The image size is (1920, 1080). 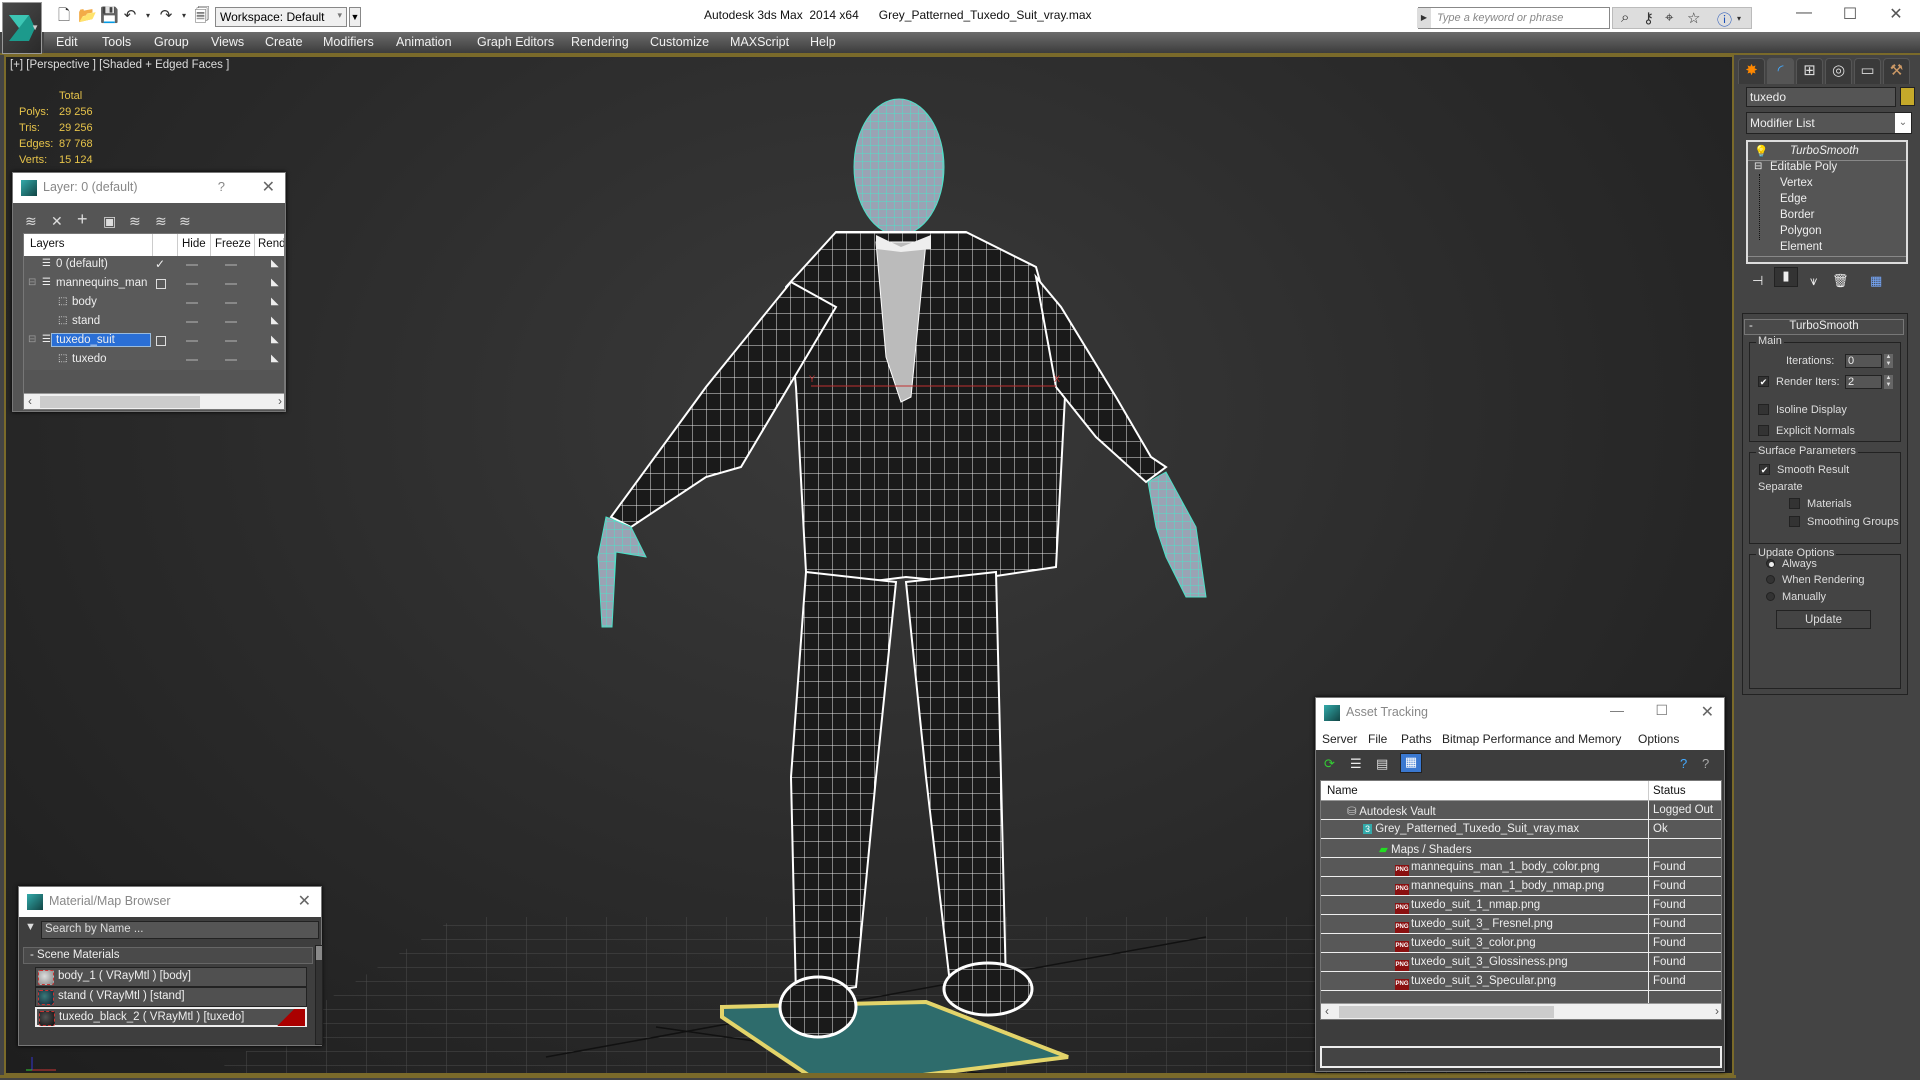 I want to click on asset-tracking-titlebar: Asset Tracking — ☐ ✕, so click(x=1520, y=713).